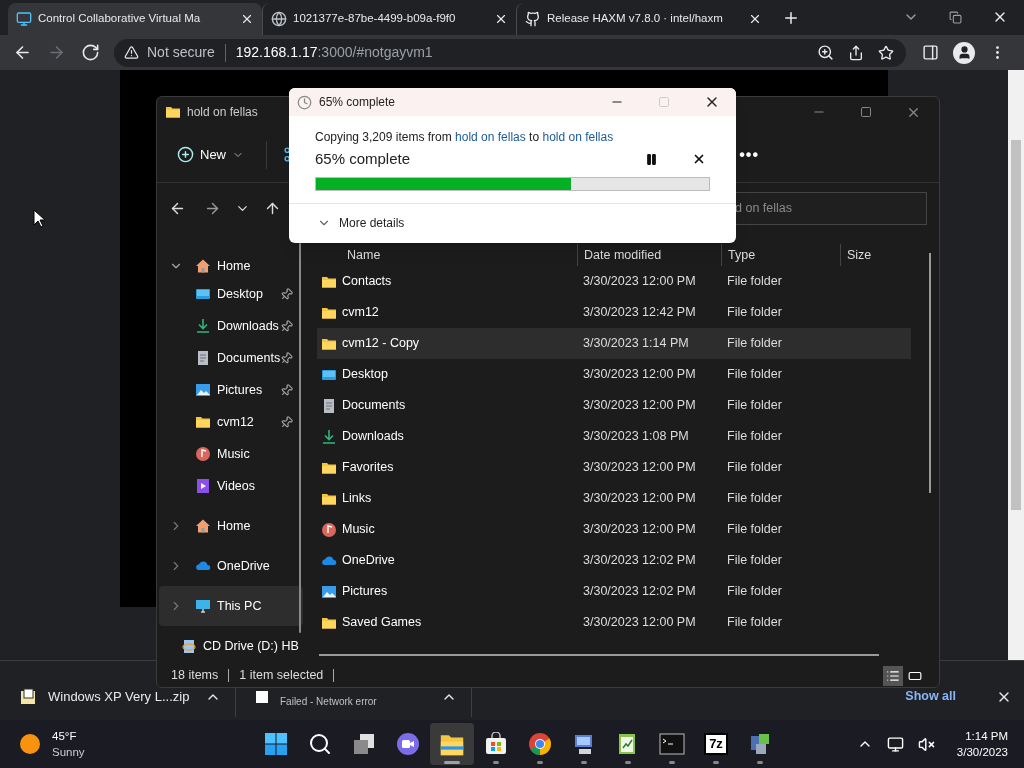  What do you see at coordinates (791, 18) in the screenshot?
I see `new-tab-icon` at bounding box center [791, 18].